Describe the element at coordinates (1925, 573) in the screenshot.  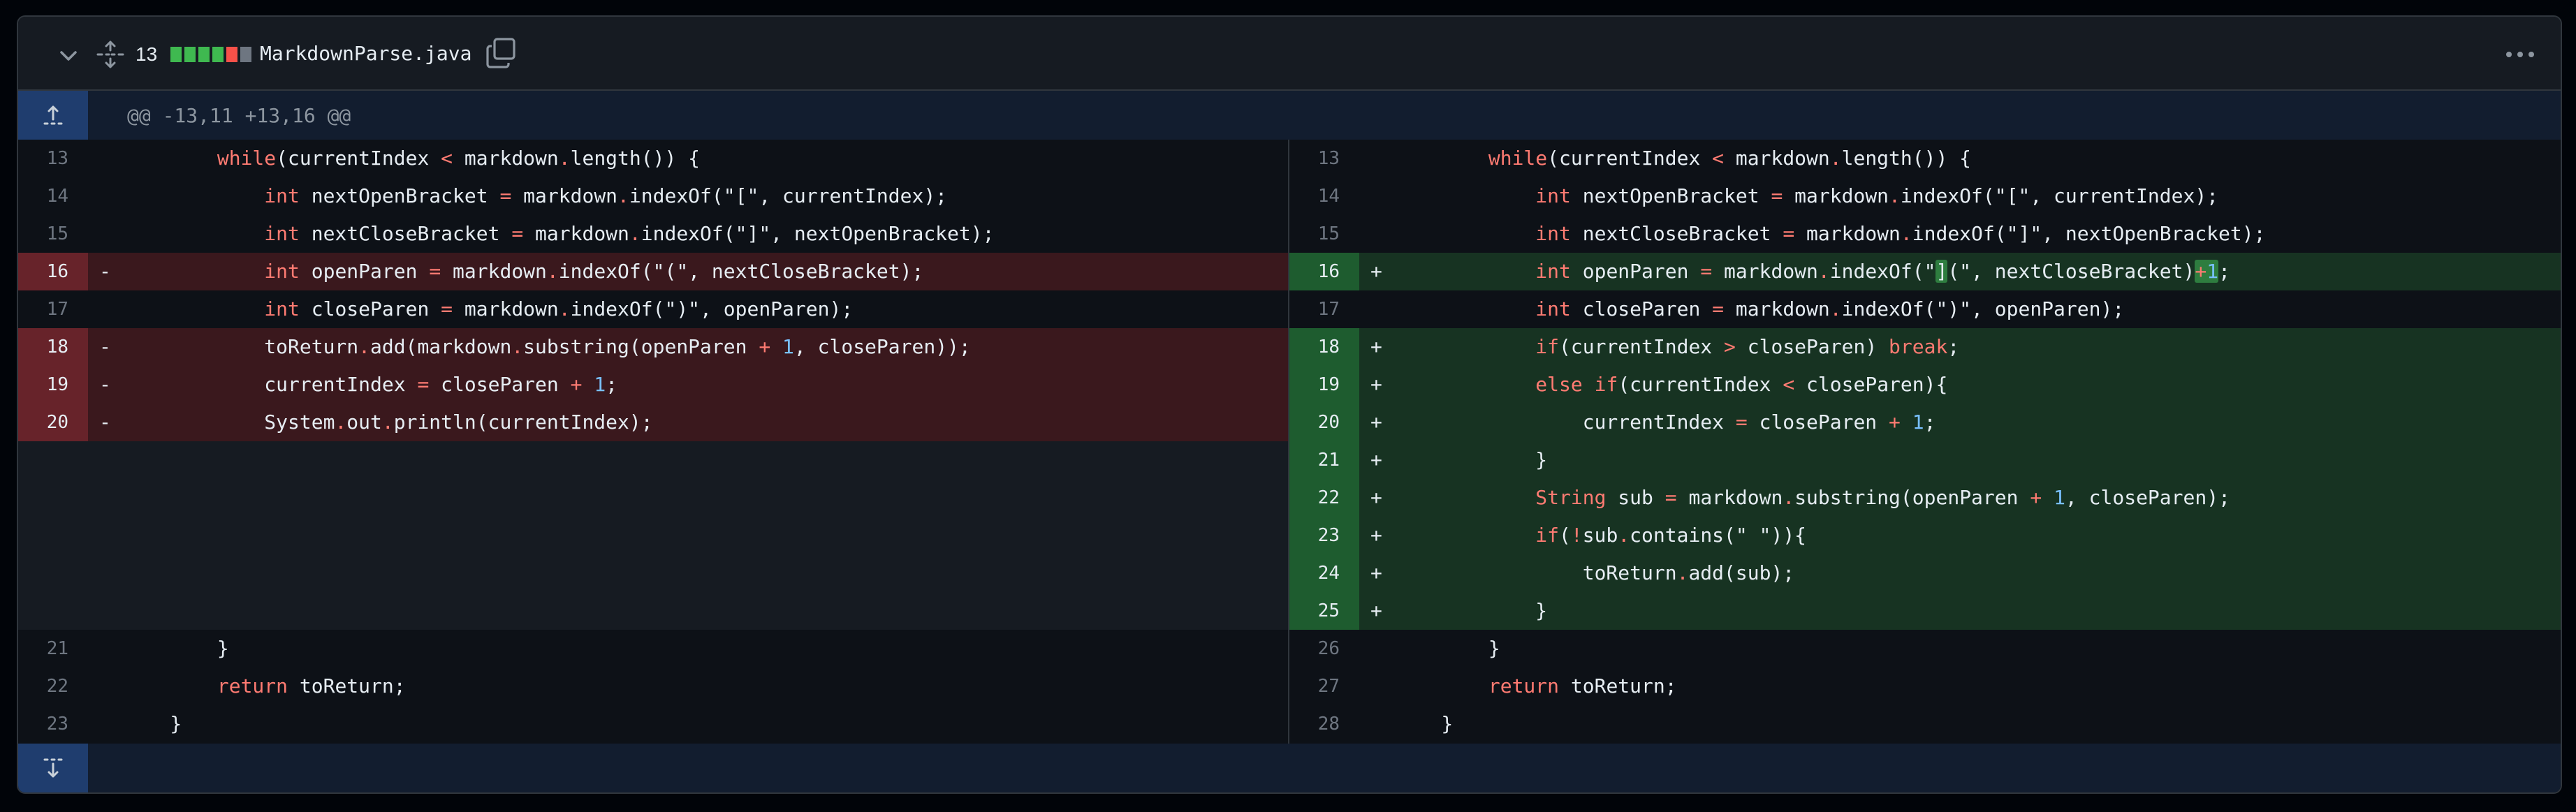
I see `diff-line: 24 + toReturn.add(sub);` at that location.